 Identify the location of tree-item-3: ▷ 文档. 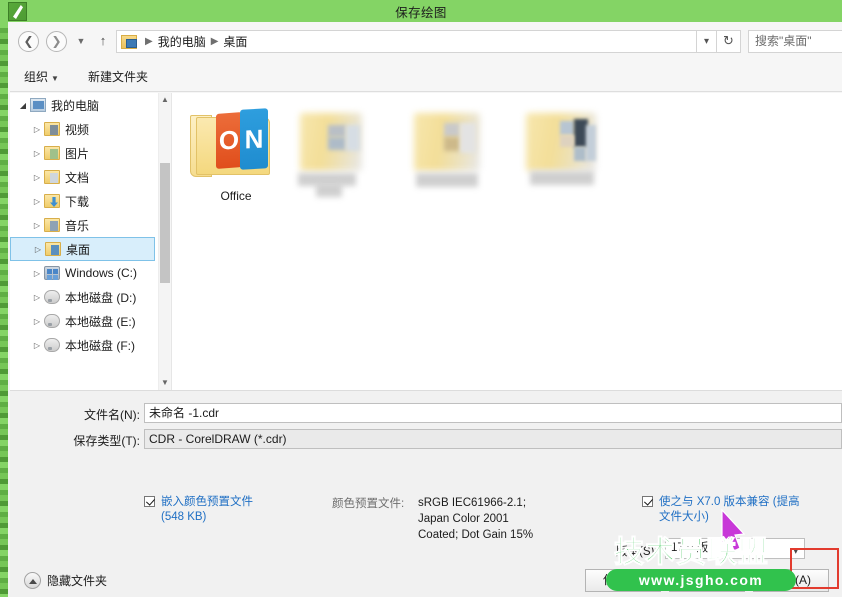
(84, 177).